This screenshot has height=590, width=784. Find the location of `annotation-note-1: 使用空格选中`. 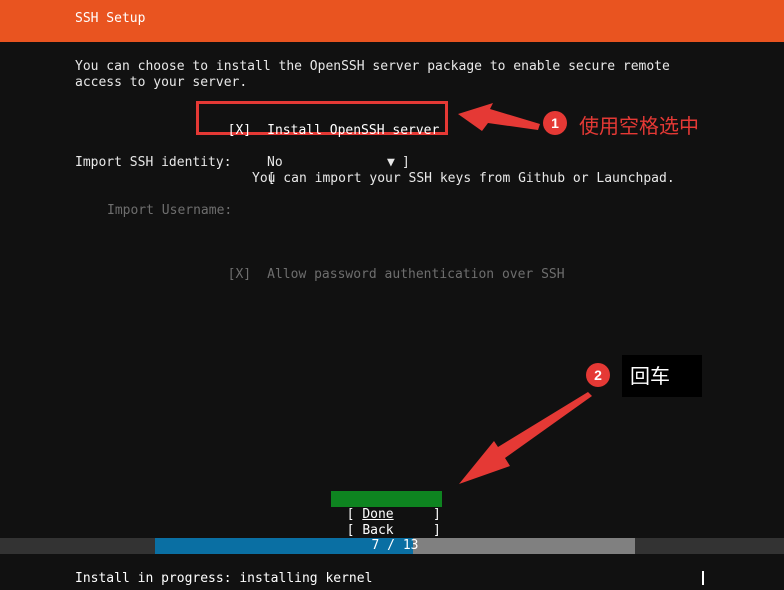

annotation-note-1: 使用空格选中 is located at coordinates (639, 126).